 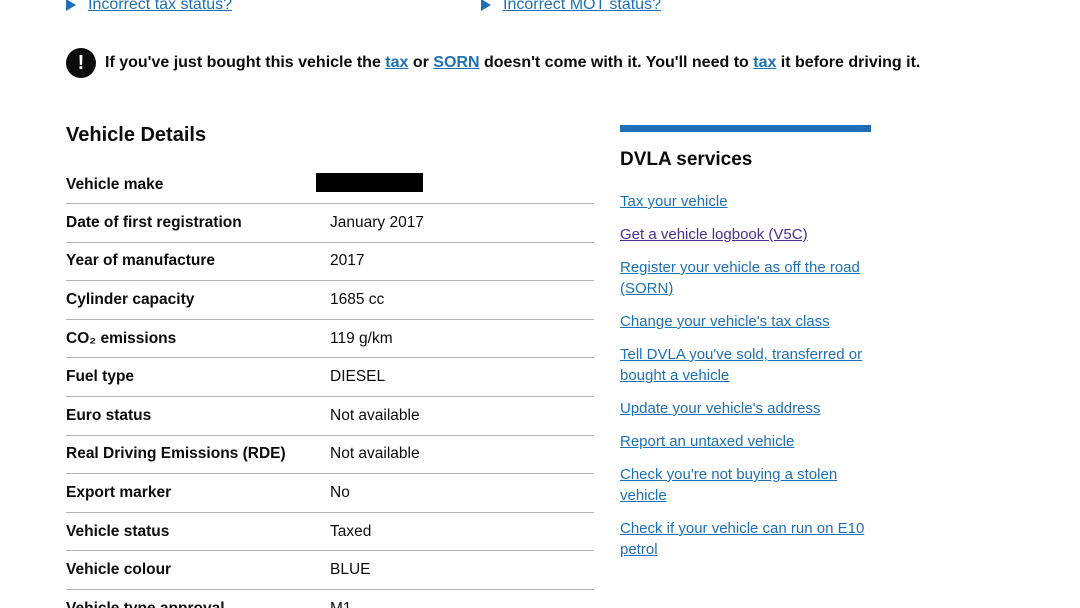 I want to click on update-address-link: Update your vehicle's address, so click(x=720, y=408).